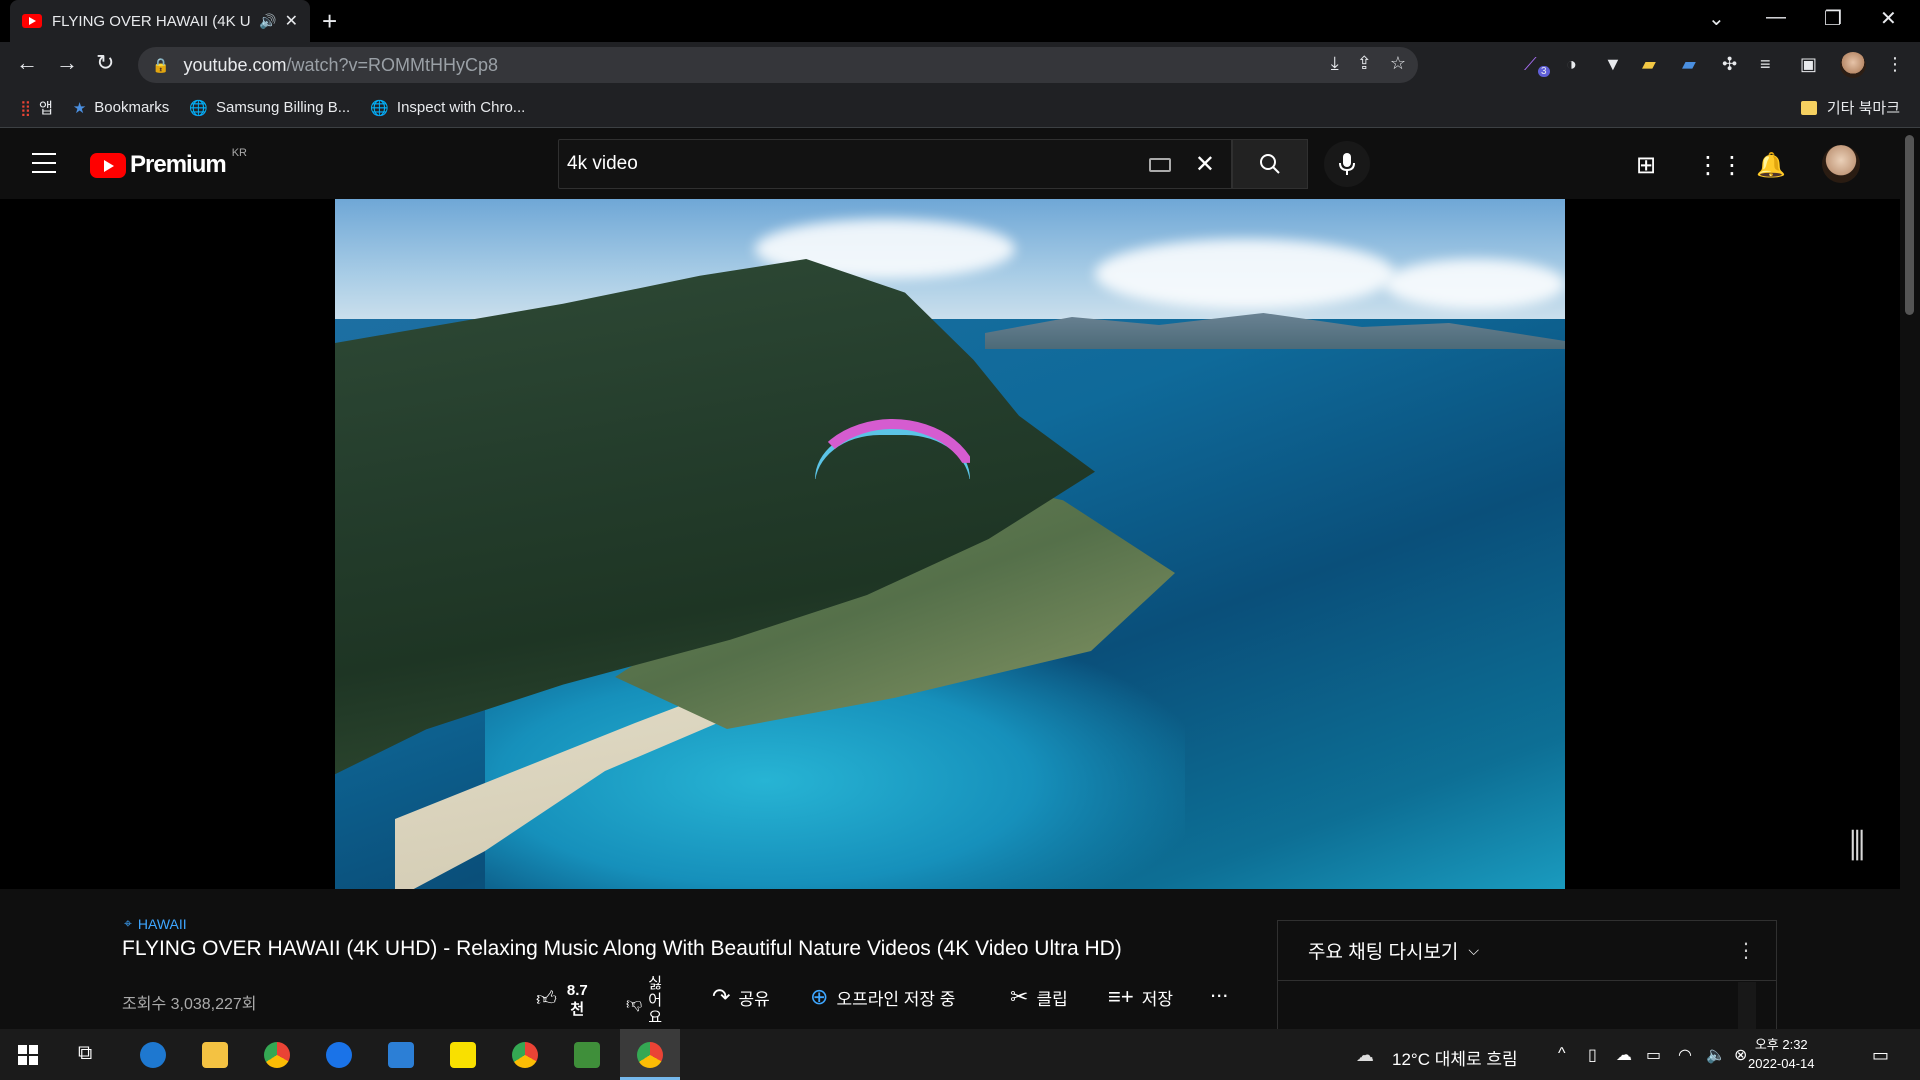  Describe the element at coordinates (1613, 64) in the screenshot. I see `extension-v-icon: ▼` at that location.